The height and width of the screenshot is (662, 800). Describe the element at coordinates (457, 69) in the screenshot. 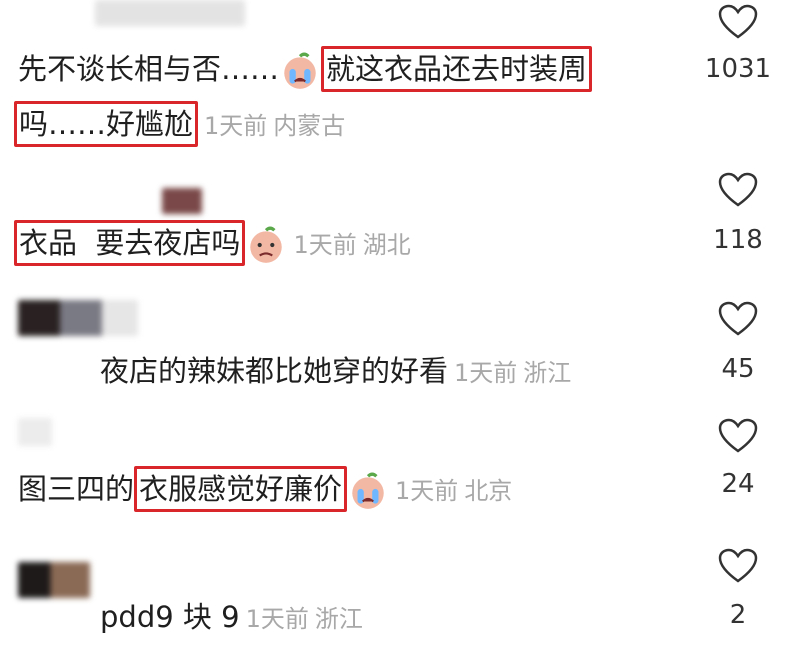

I see `highlight-box: 就这衣品还去时装周` at that location.